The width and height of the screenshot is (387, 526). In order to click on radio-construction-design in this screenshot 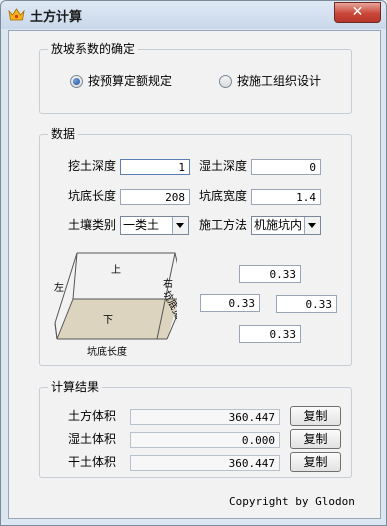, I will do `click(225, 81)`.